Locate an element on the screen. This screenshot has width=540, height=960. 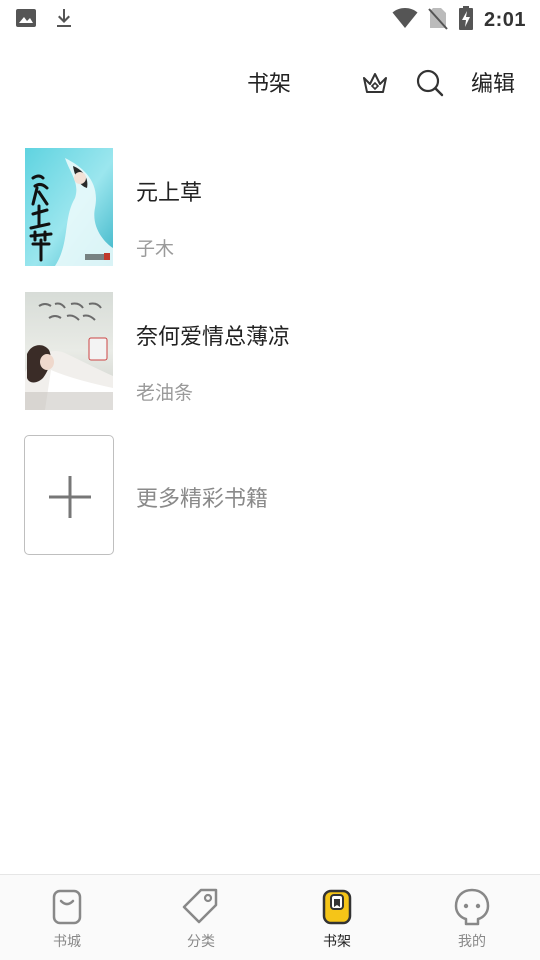
wifi-icon is located at coordinates (405, 20).